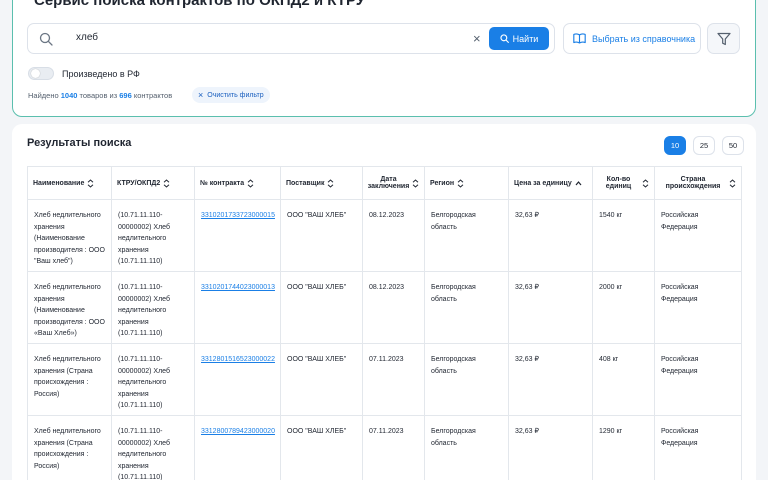  Describe the element at coordinates (101, 74) in the screenshot. I see `produced-rf-label: Произведено в РФ` at that location.